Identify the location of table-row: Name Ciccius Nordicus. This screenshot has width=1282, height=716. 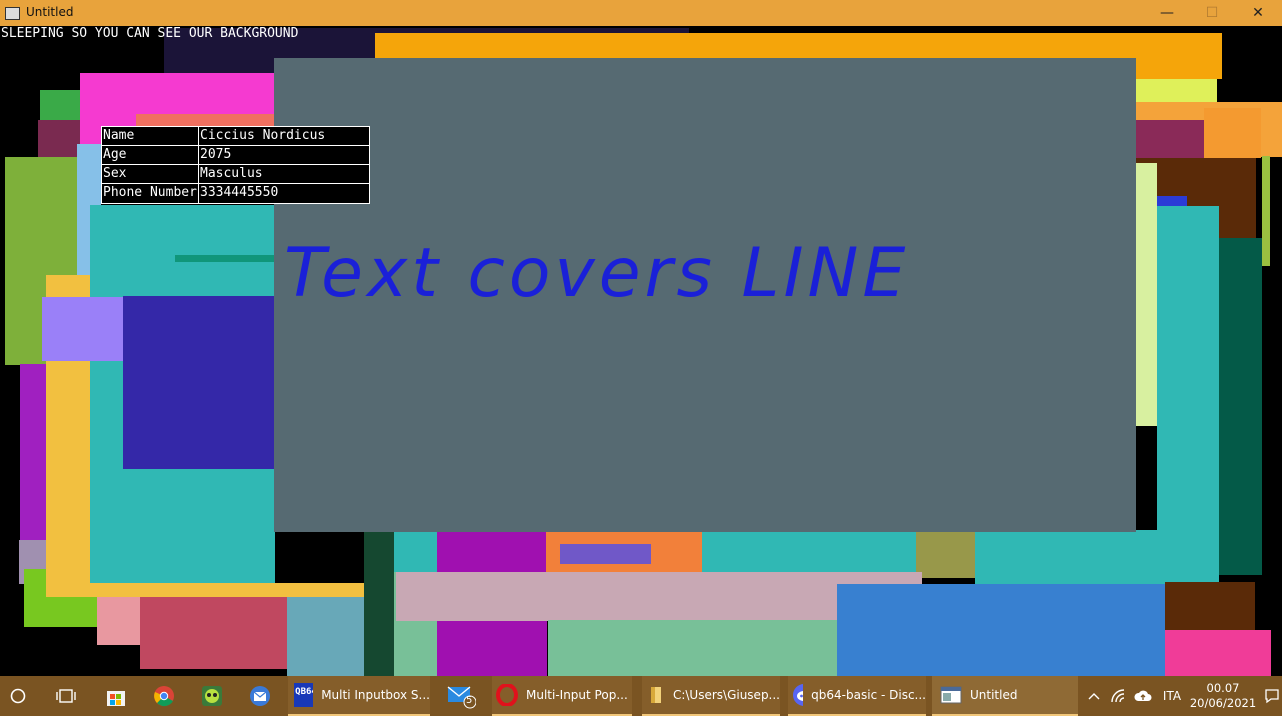
(235, 136).